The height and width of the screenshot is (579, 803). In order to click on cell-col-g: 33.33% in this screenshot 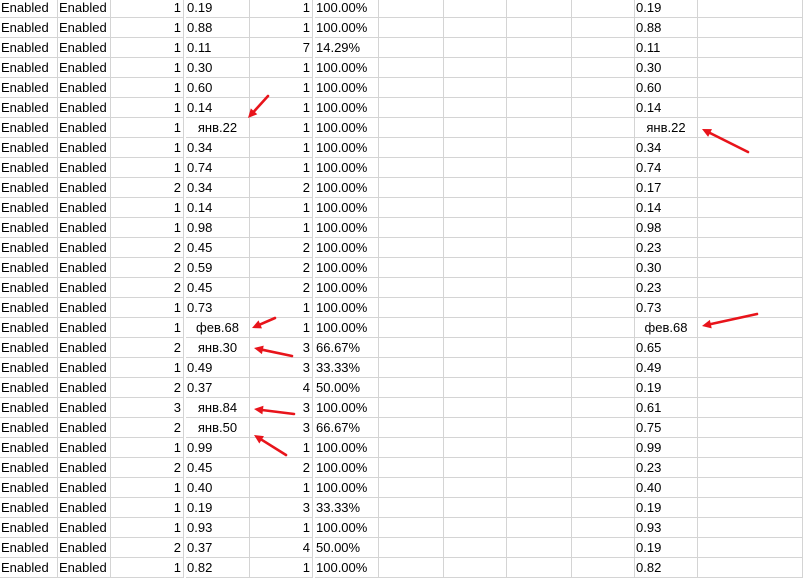, I will do `click(347, 508)`.